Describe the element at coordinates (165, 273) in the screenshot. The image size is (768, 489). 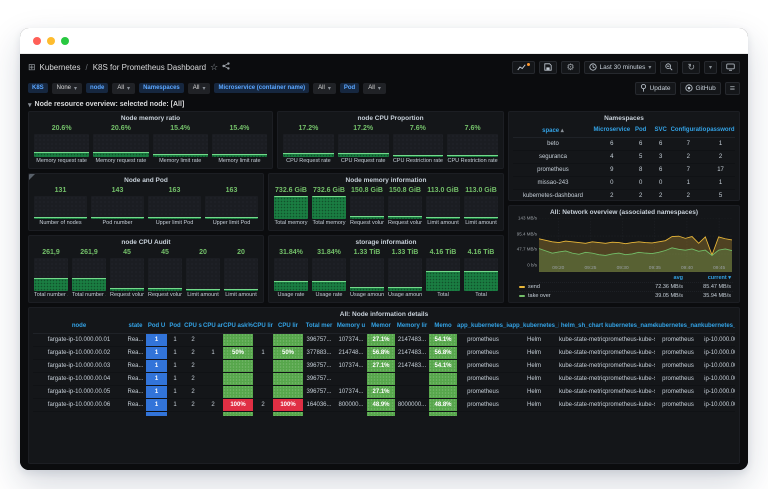
I see `bar-gauge: 45 Request volume` at that location.